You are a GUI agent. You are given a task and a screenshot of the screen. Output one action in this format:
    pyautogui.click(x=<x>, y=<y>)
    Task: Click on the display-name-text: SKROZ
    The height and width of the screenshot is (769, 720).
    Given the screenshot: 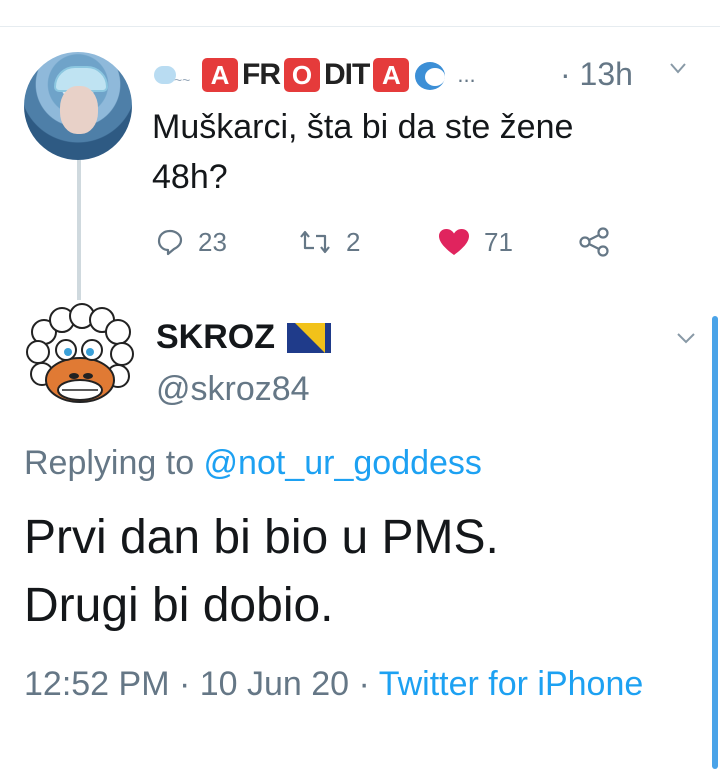 What is the action you would take?
    pyautogui.click(x=215, y=337)
    